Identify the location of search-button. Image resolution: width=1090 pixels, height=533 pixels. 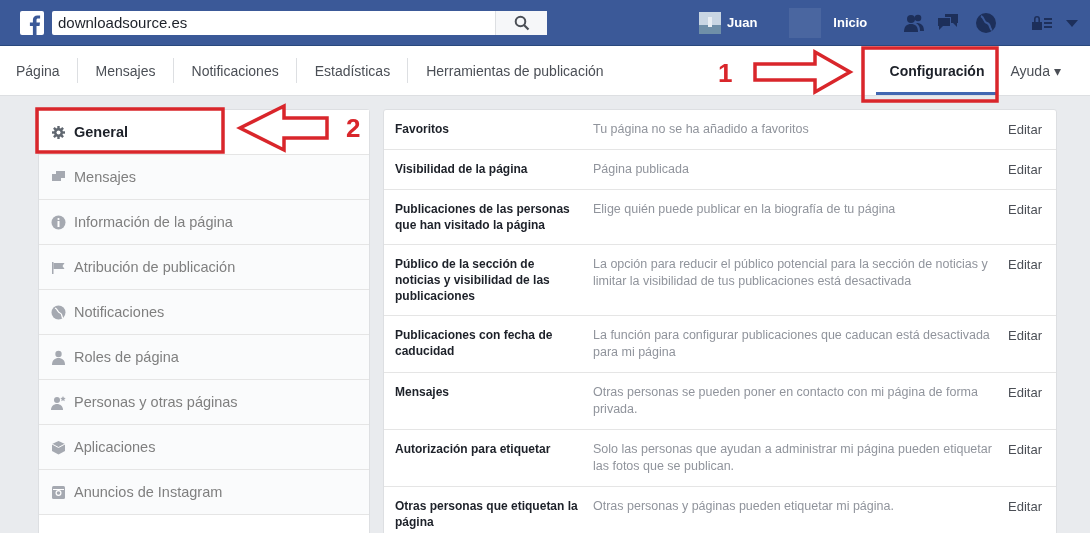
(521, 22).